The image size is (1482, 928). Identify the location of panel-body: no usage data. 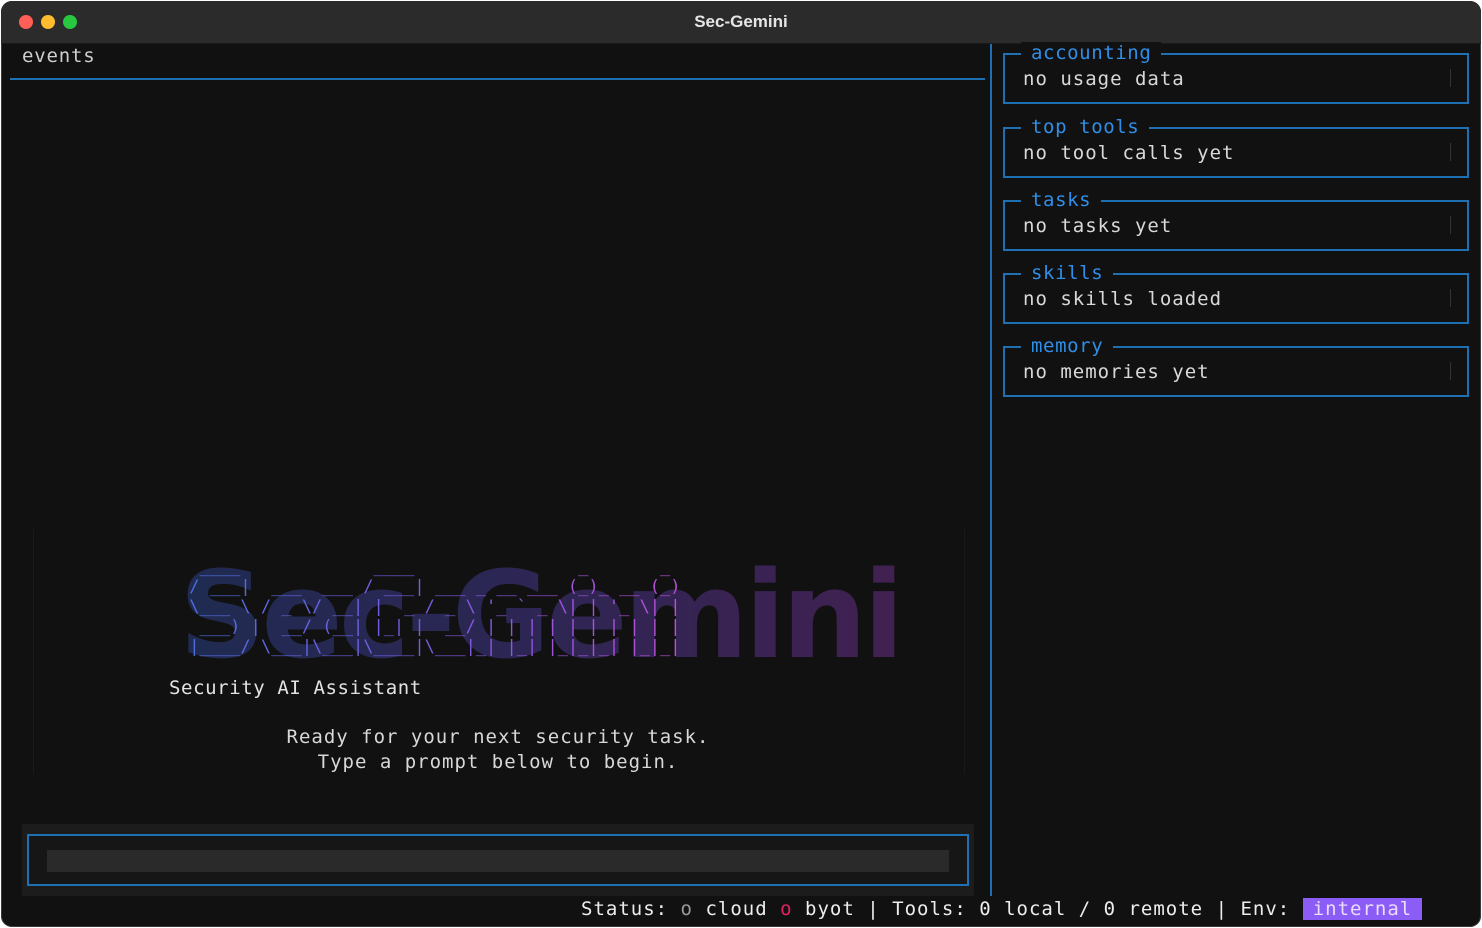
(1104, 79).